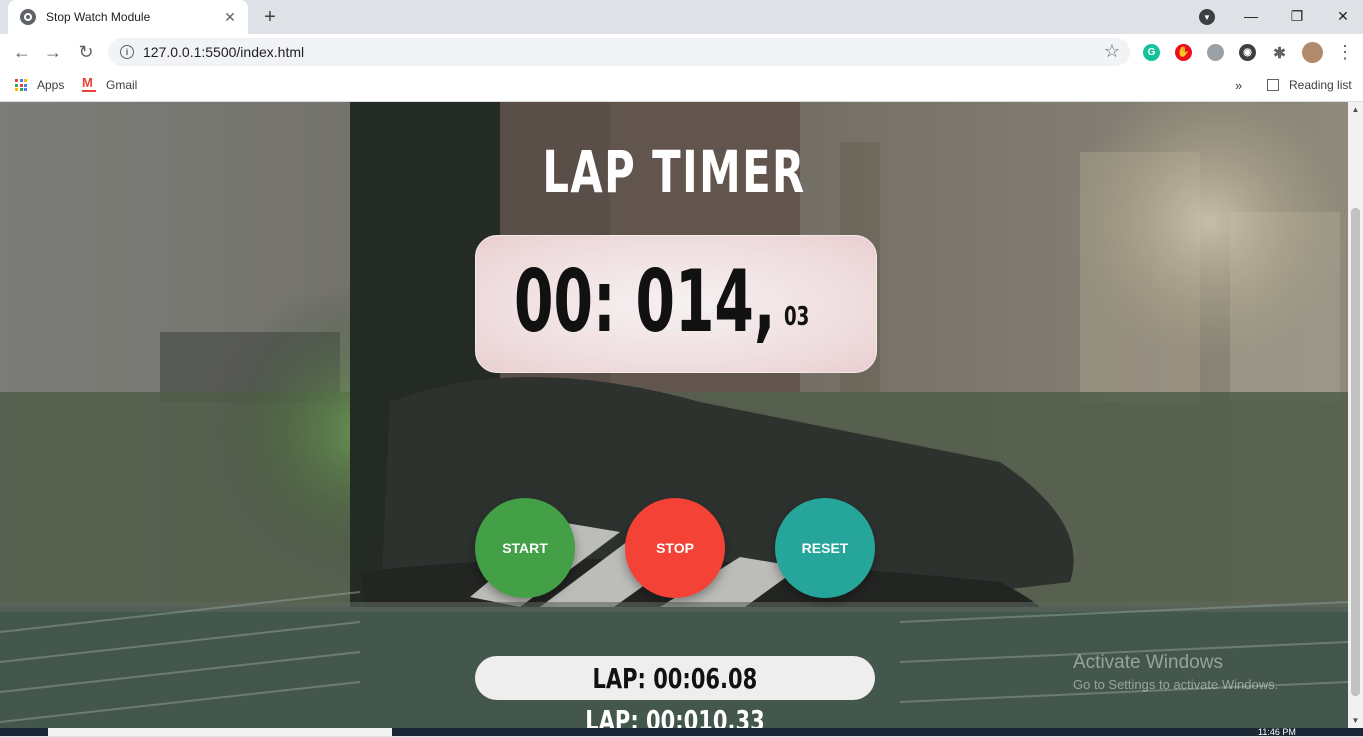  Describe the element at coordinates (675, 548) in the screenshot. I see `stop-button: STOP` at that location.